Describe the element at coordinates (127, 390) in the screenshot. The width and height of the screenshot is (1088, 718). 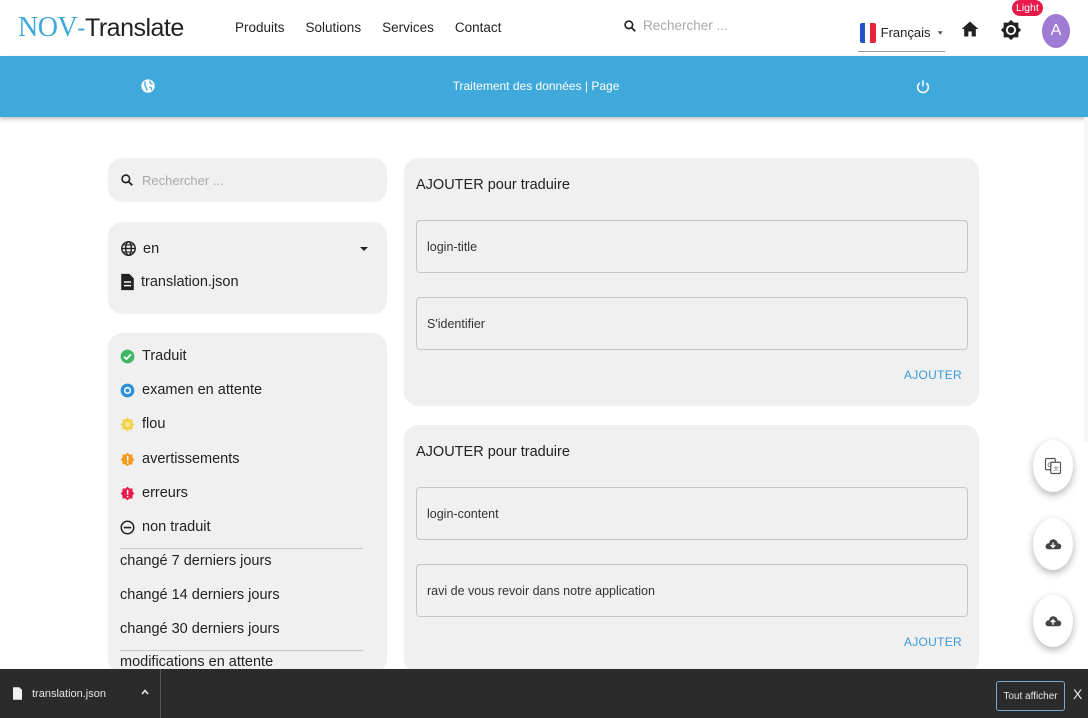
I see `pending-review-icon` at that location.